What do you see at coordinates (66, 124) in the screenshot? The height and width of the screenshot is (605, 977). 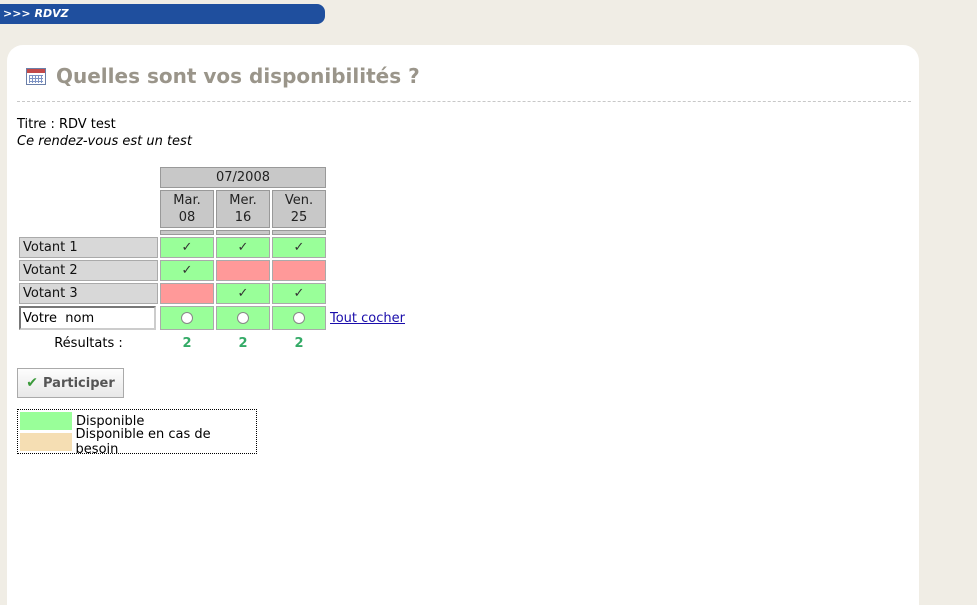 I see `event-title: Titre : RDV test` at bounding box center [66, 124].